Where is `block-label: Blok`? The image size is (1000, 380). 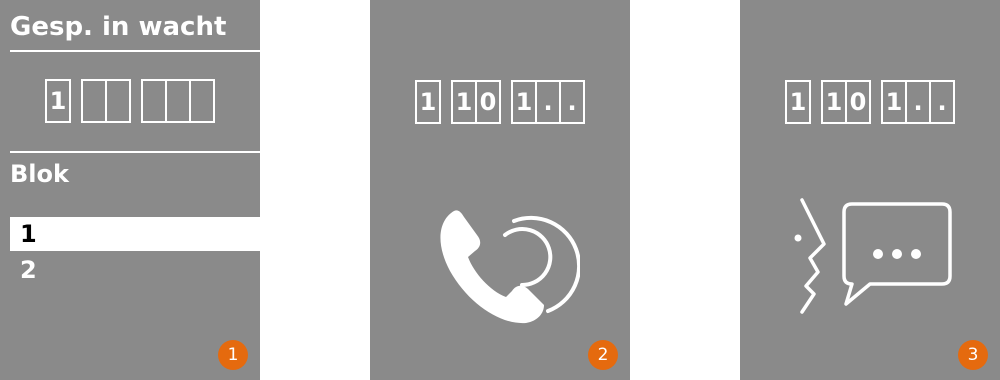 block-label: Blok is located at coordinates (39, 174).